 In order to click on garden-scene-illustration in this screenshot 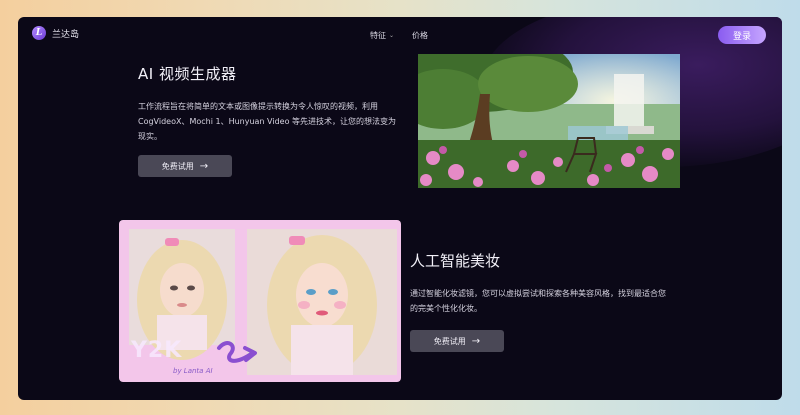, I will do `click(549, 121)`.